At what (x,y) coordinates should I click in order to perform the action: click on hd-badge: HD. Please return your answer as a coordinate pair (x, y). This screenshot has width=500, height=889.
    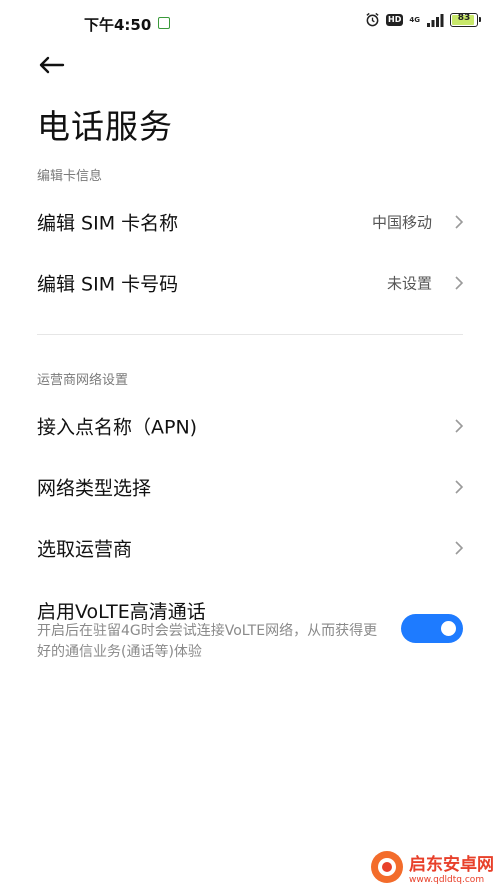
    Looking at the image, I should click on (395, 19).